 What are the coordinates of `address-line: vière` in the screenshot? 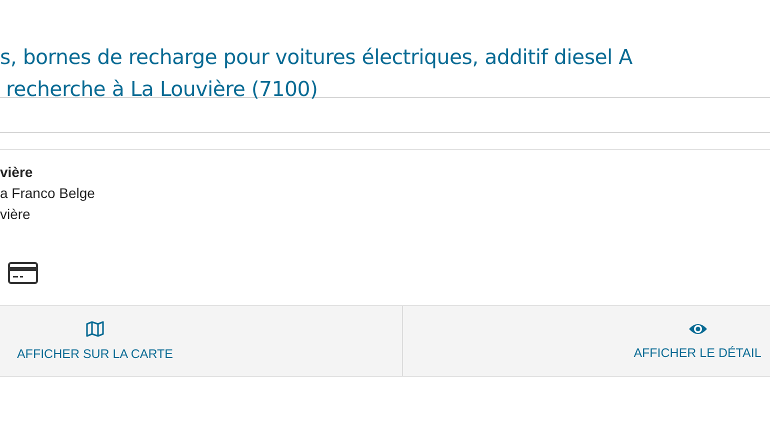 It's located at (16, 214).